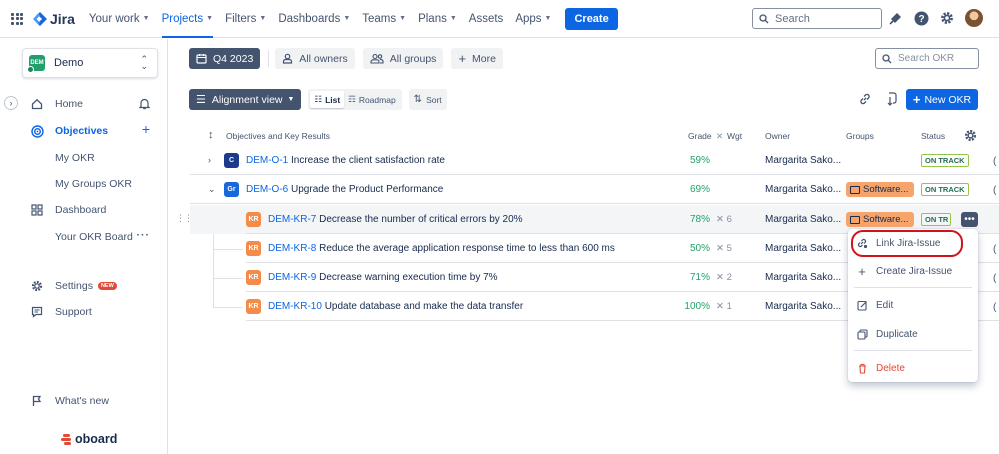 The width and height of the screenshot is (999, 454). I want to click on help-icon: ?, so click(921, 18).